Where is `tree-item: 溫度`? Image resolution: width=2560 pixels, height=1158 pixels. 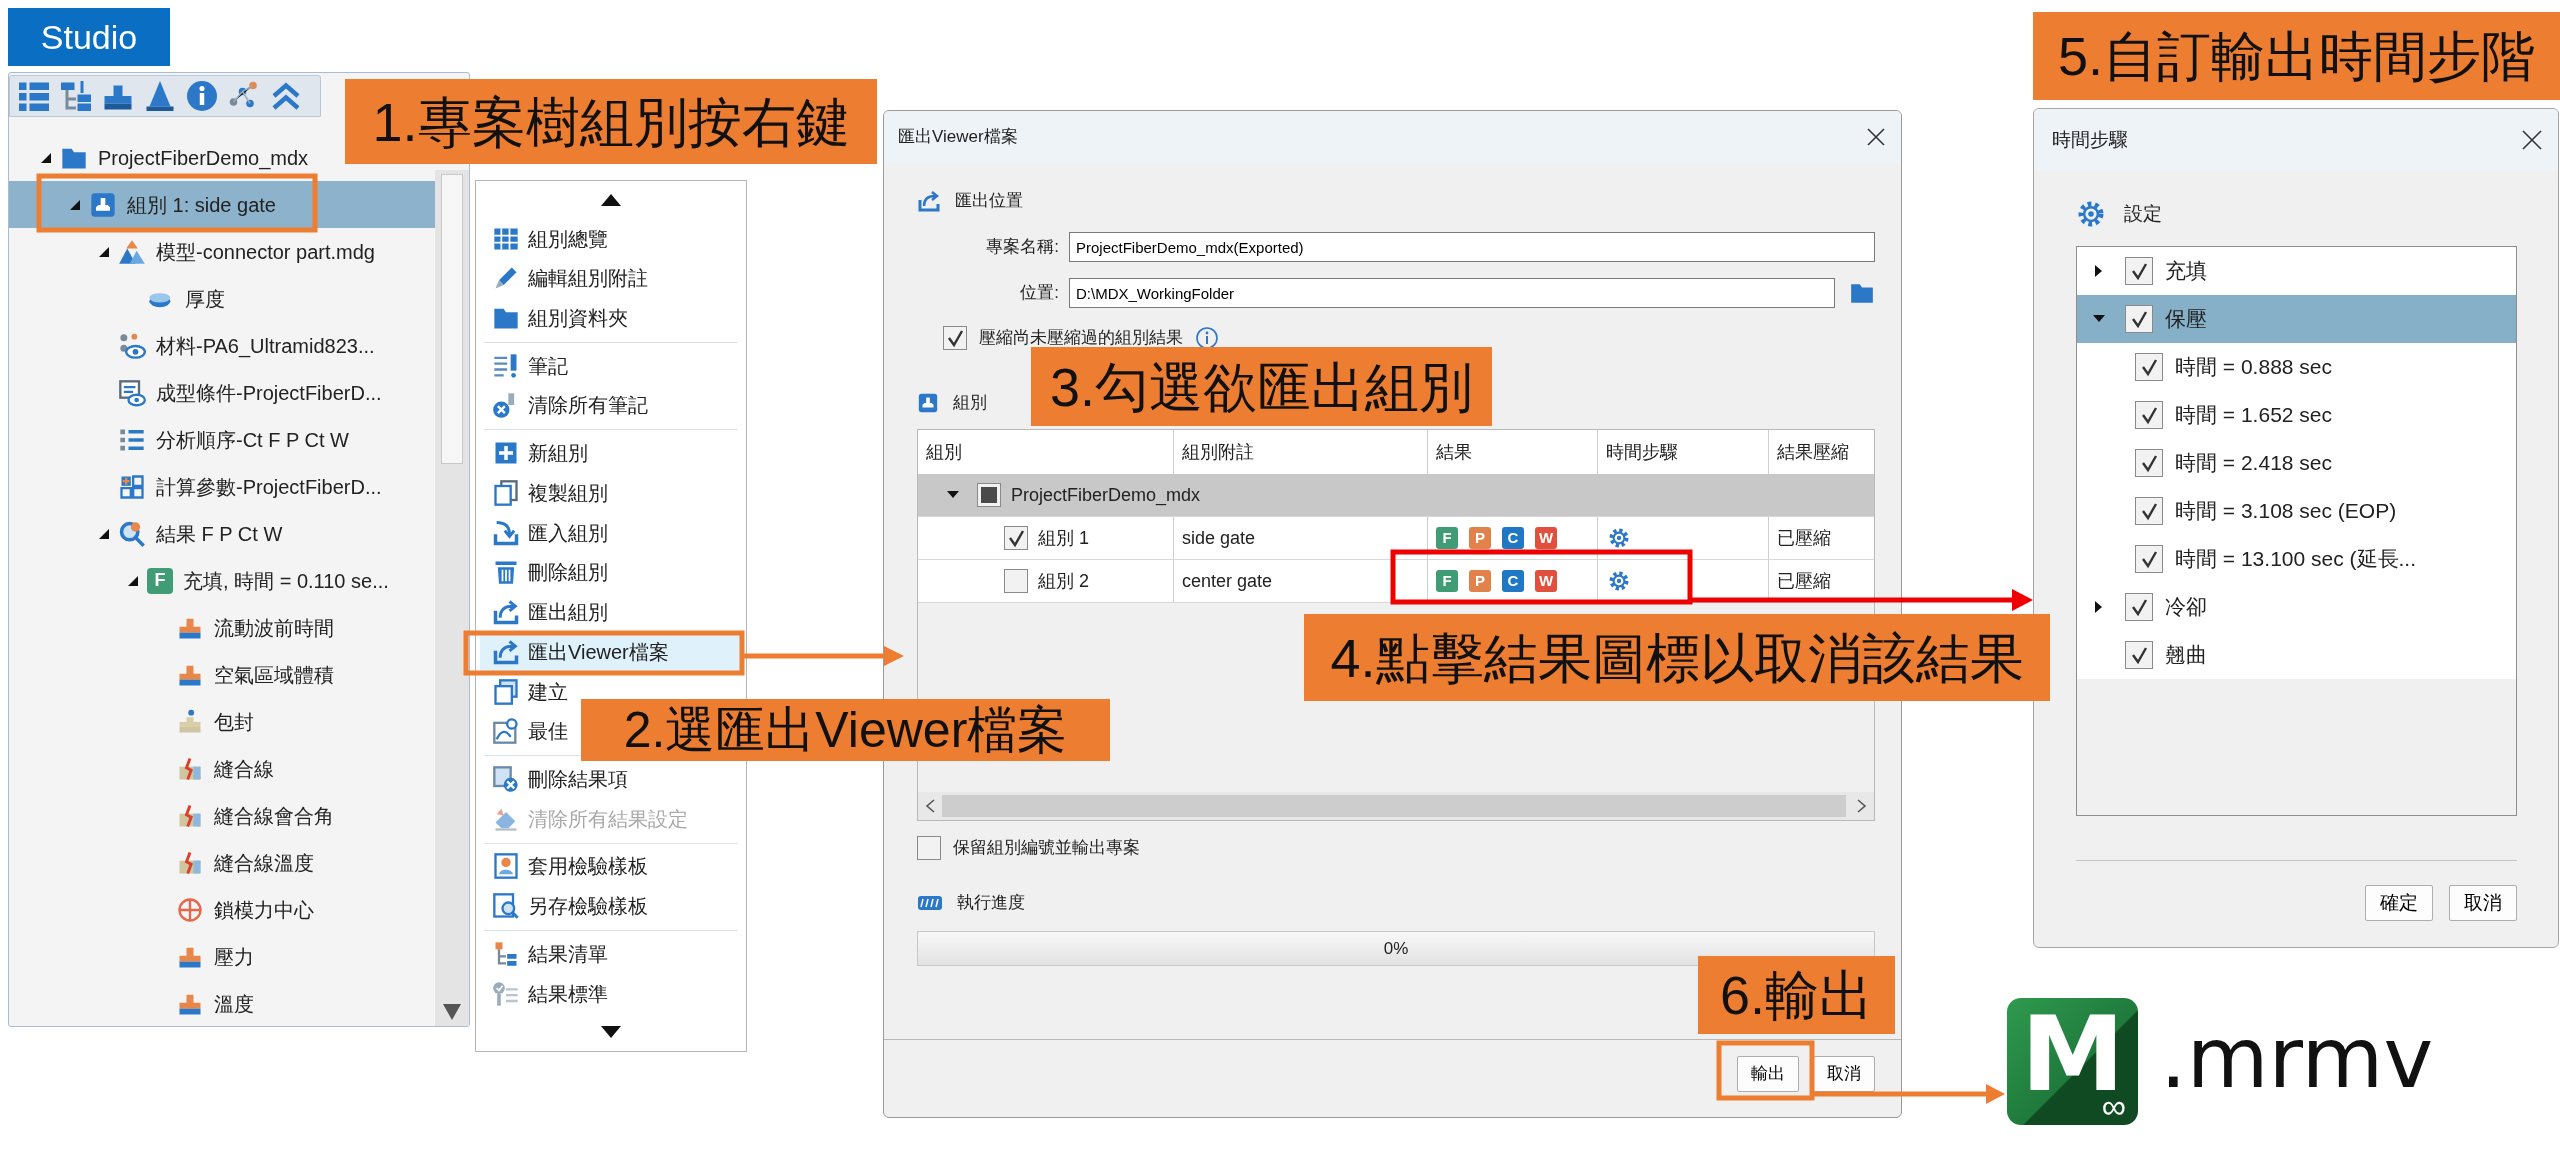
tree-item: 溫度 is located at coordinates (134, 1003).